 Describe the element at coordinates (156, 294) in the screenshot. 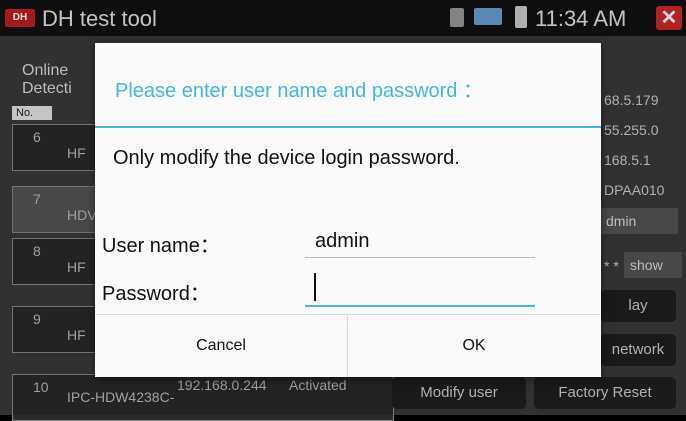

I see `password-label: Password：` at that location.